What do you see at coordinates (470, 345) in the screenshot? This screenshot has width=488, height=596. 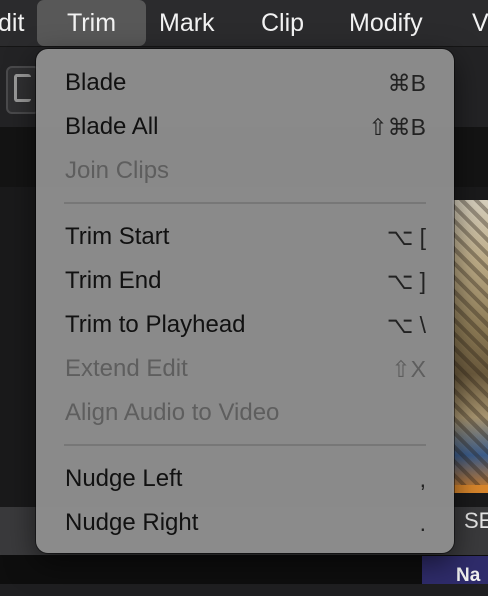 I see `clip-thumbnail-texture` at bounding box center [470, 345].